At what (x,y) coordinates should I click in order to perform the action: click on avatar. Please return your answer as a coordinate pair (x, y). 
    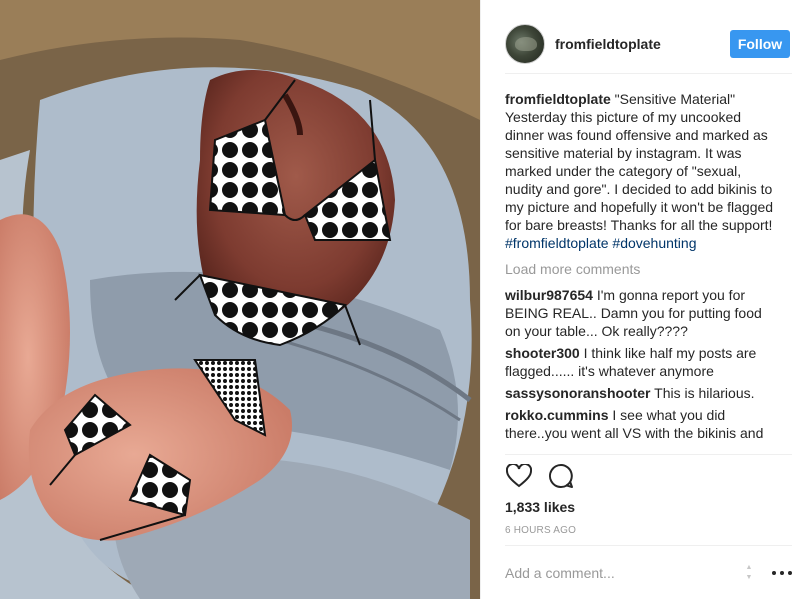
    Looking at the image, I should click on (525, 43).